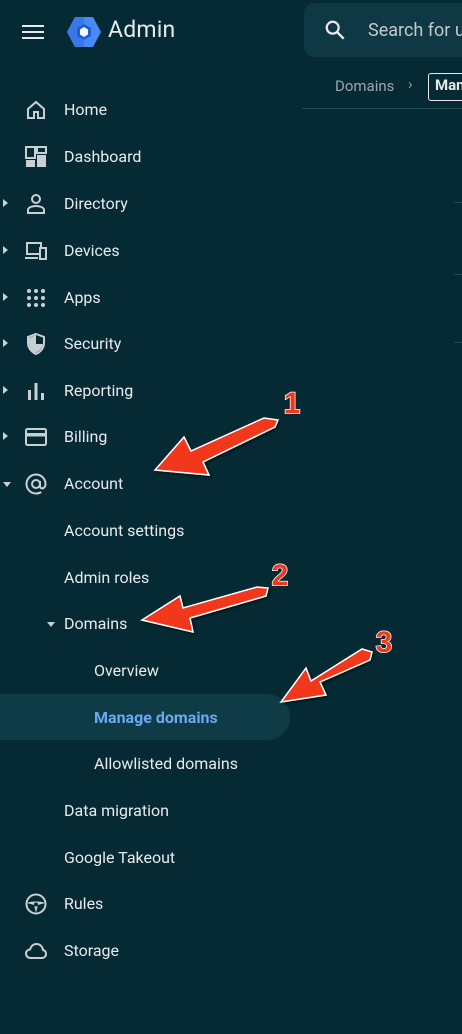 This screenshot has width=462, height=1034. I want to click on at-sign-icon, so click(36, 484).